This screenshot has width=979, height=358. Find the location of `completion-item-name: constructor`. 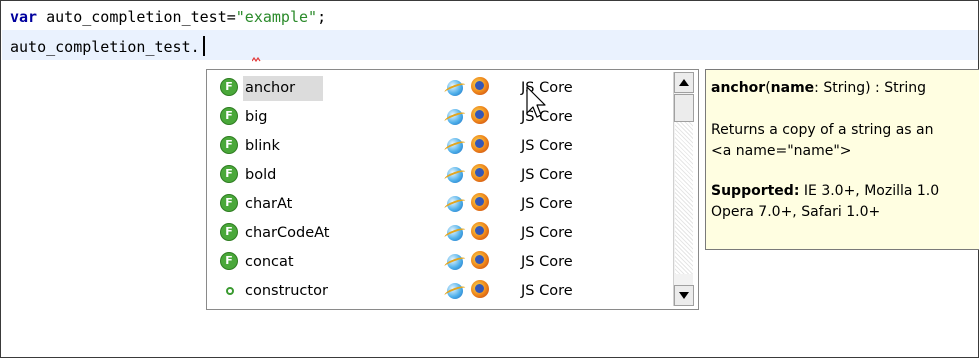

completion-item-name: constructor is located at coordinates (286, 291).